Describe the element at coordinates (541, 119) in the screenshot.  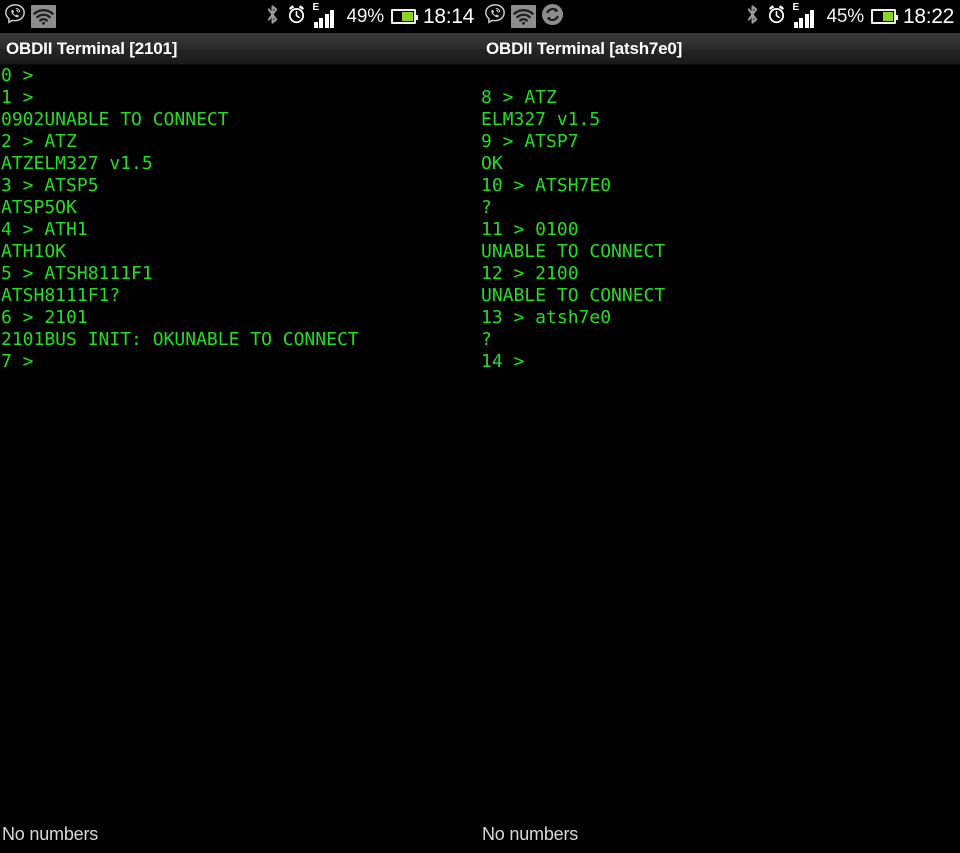
I see `terminal-line: ELM327 v1.5` at that location.